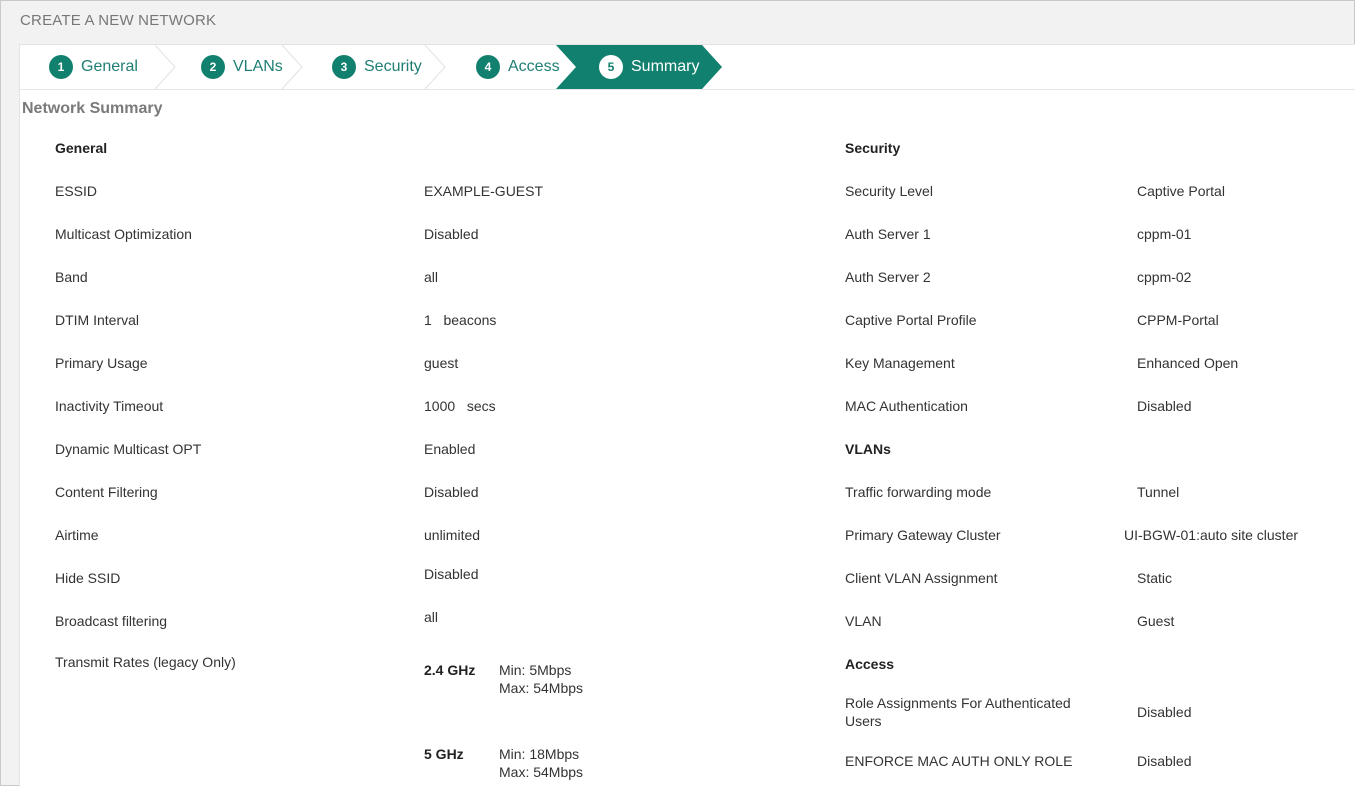 The width and height of the screenshot is (1355, 786). I want to click on step-number: 3, so click(344, 67).